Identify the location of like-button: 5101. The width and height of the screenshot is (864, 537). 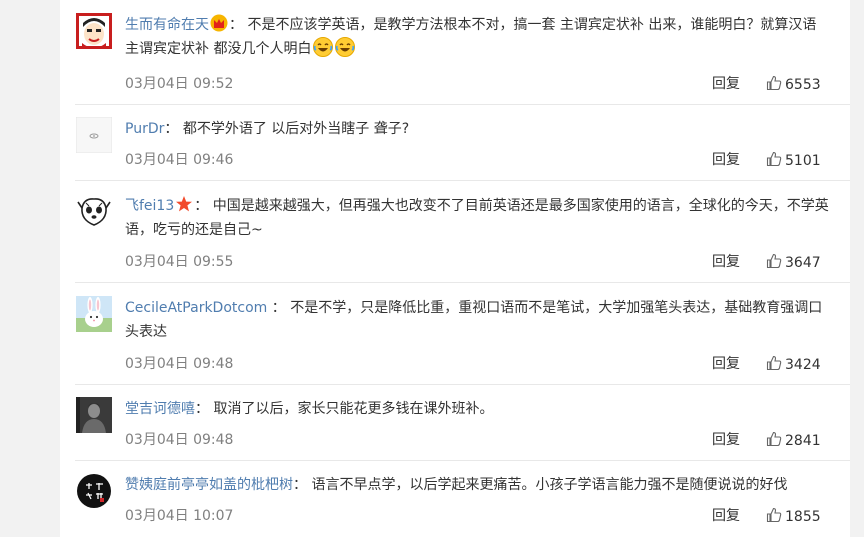
(793, 160).